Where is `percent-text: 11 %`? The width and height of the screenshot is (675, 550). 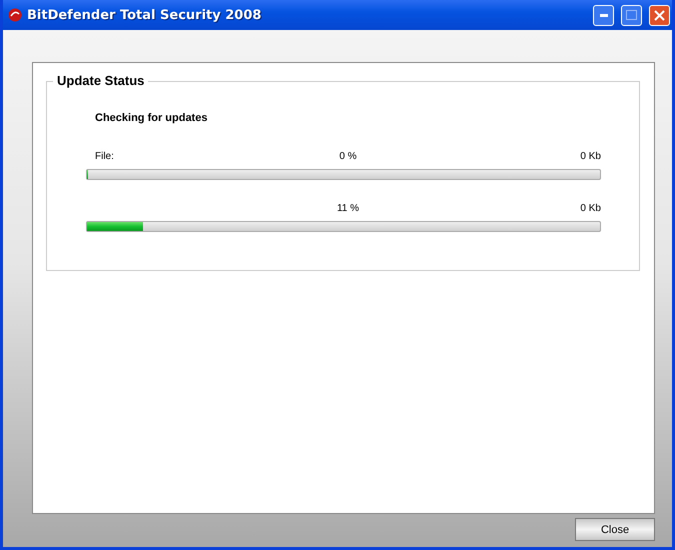
percent-text: 11 % is located at coordinates (348, 208).